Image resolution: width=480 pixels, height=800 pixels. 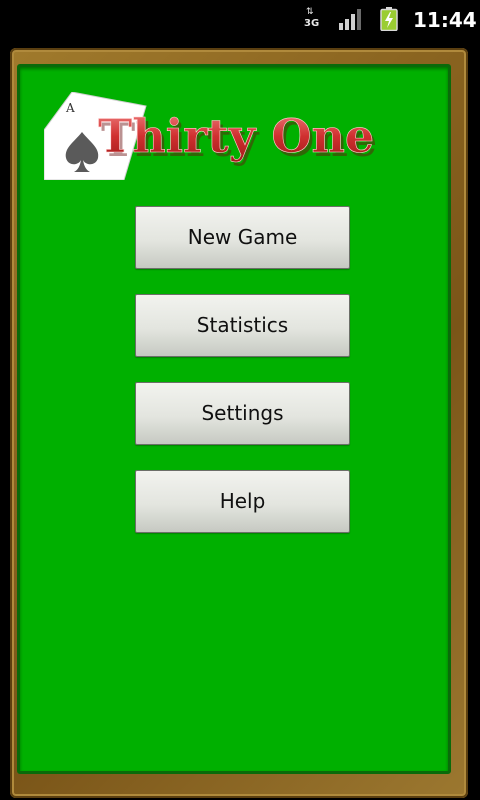 I want to click on thirty-one-logo: A Thirty One Thirty One, so click(x=210, y=136).